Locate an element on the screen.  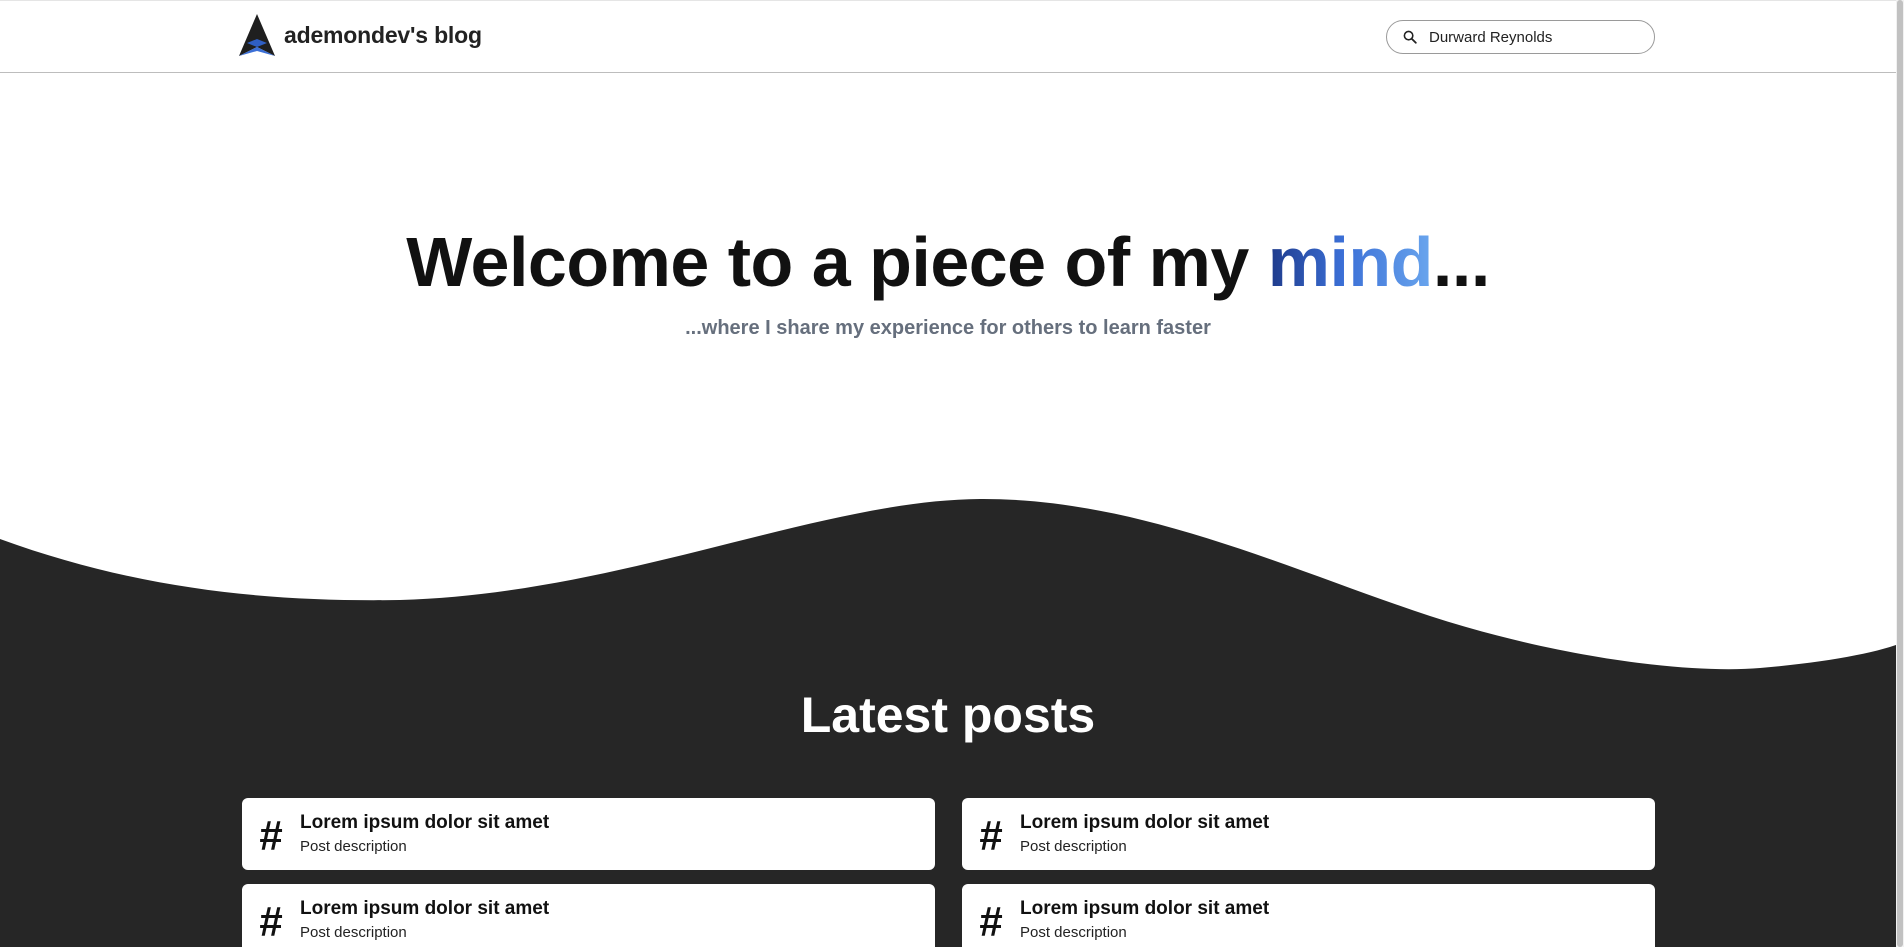
brand-link: ademondev's blog is located at coordinates (360, 35).